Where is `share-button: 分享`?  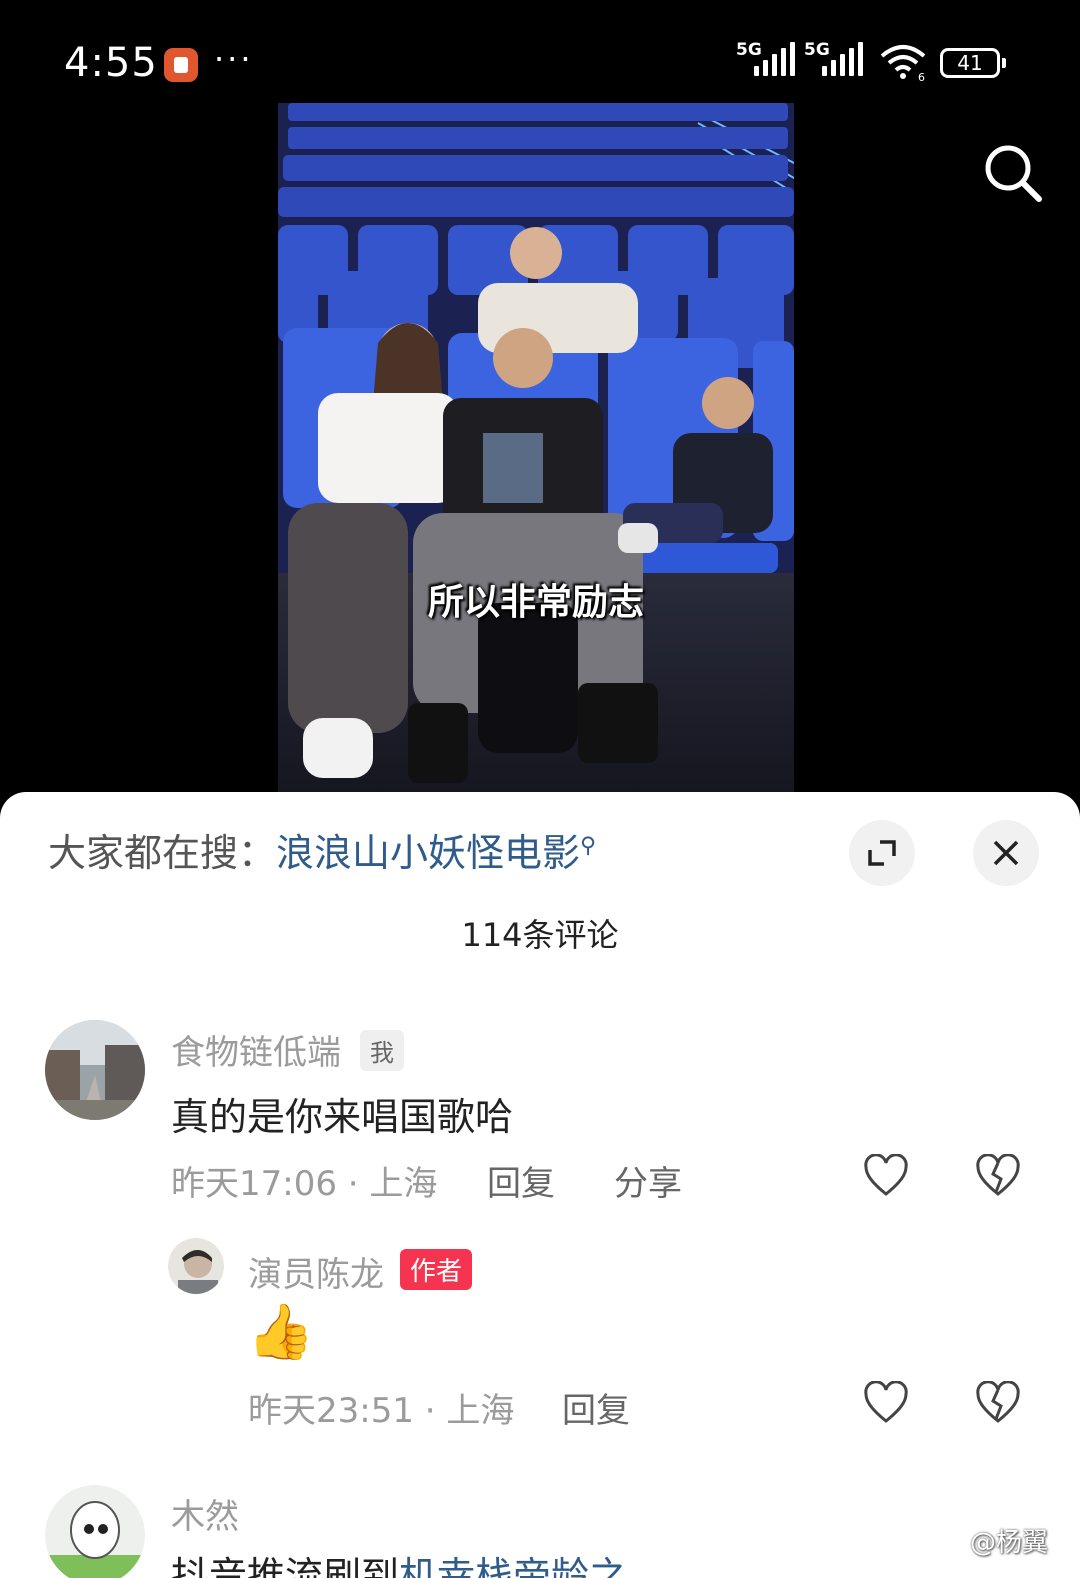
share-button: 分享 is located at coordinates (648, 1180).